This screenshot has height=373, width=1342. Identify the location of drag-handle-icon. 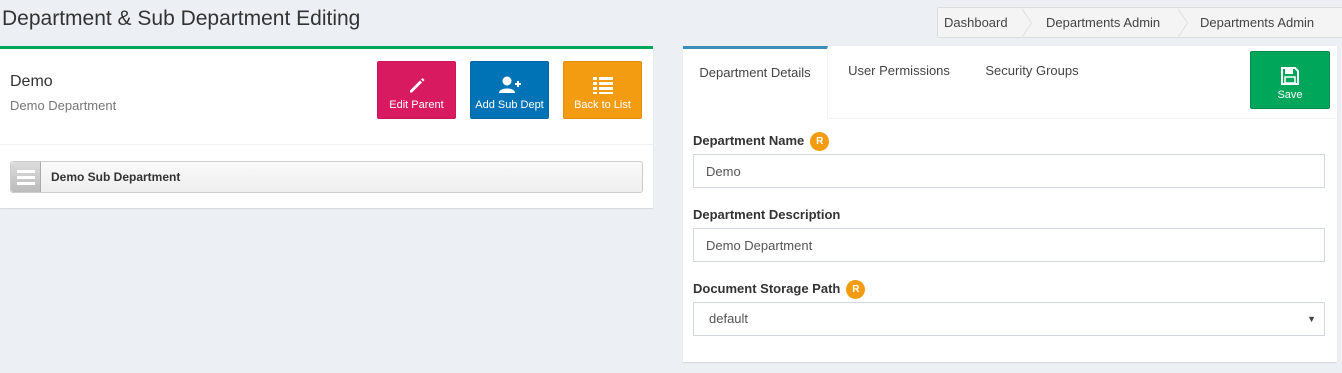
(26, 177).